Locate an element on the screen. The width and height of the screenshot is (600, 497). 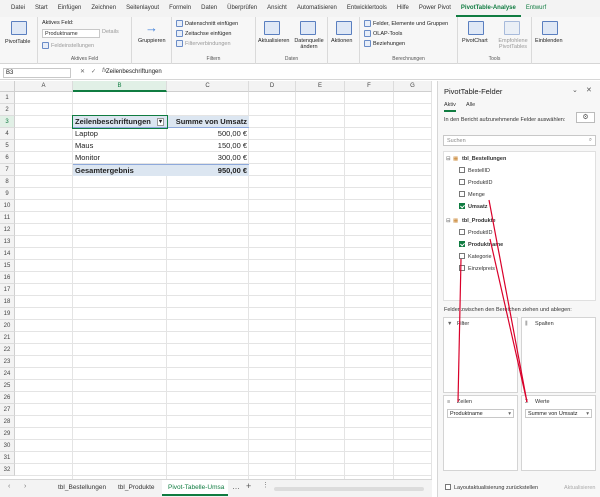
field-name: Menge is located at coordinates (476, 195).